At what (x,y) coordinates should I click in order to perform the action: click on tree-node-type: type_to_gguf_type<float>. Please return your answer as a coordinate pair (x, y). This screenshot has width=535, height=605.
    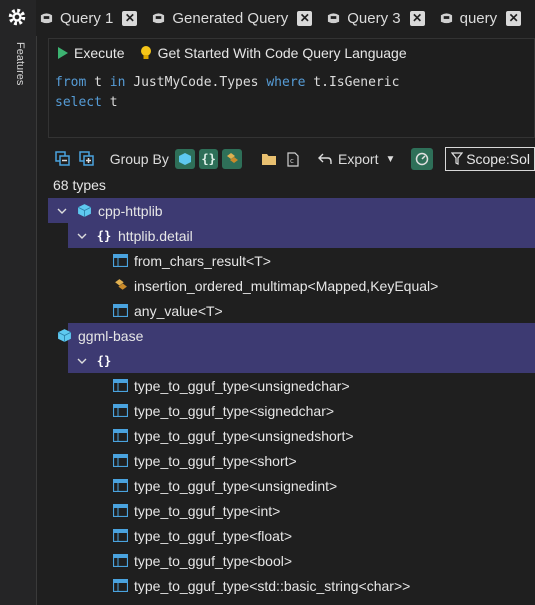
    Looking at the image, I should click on (291, 535).